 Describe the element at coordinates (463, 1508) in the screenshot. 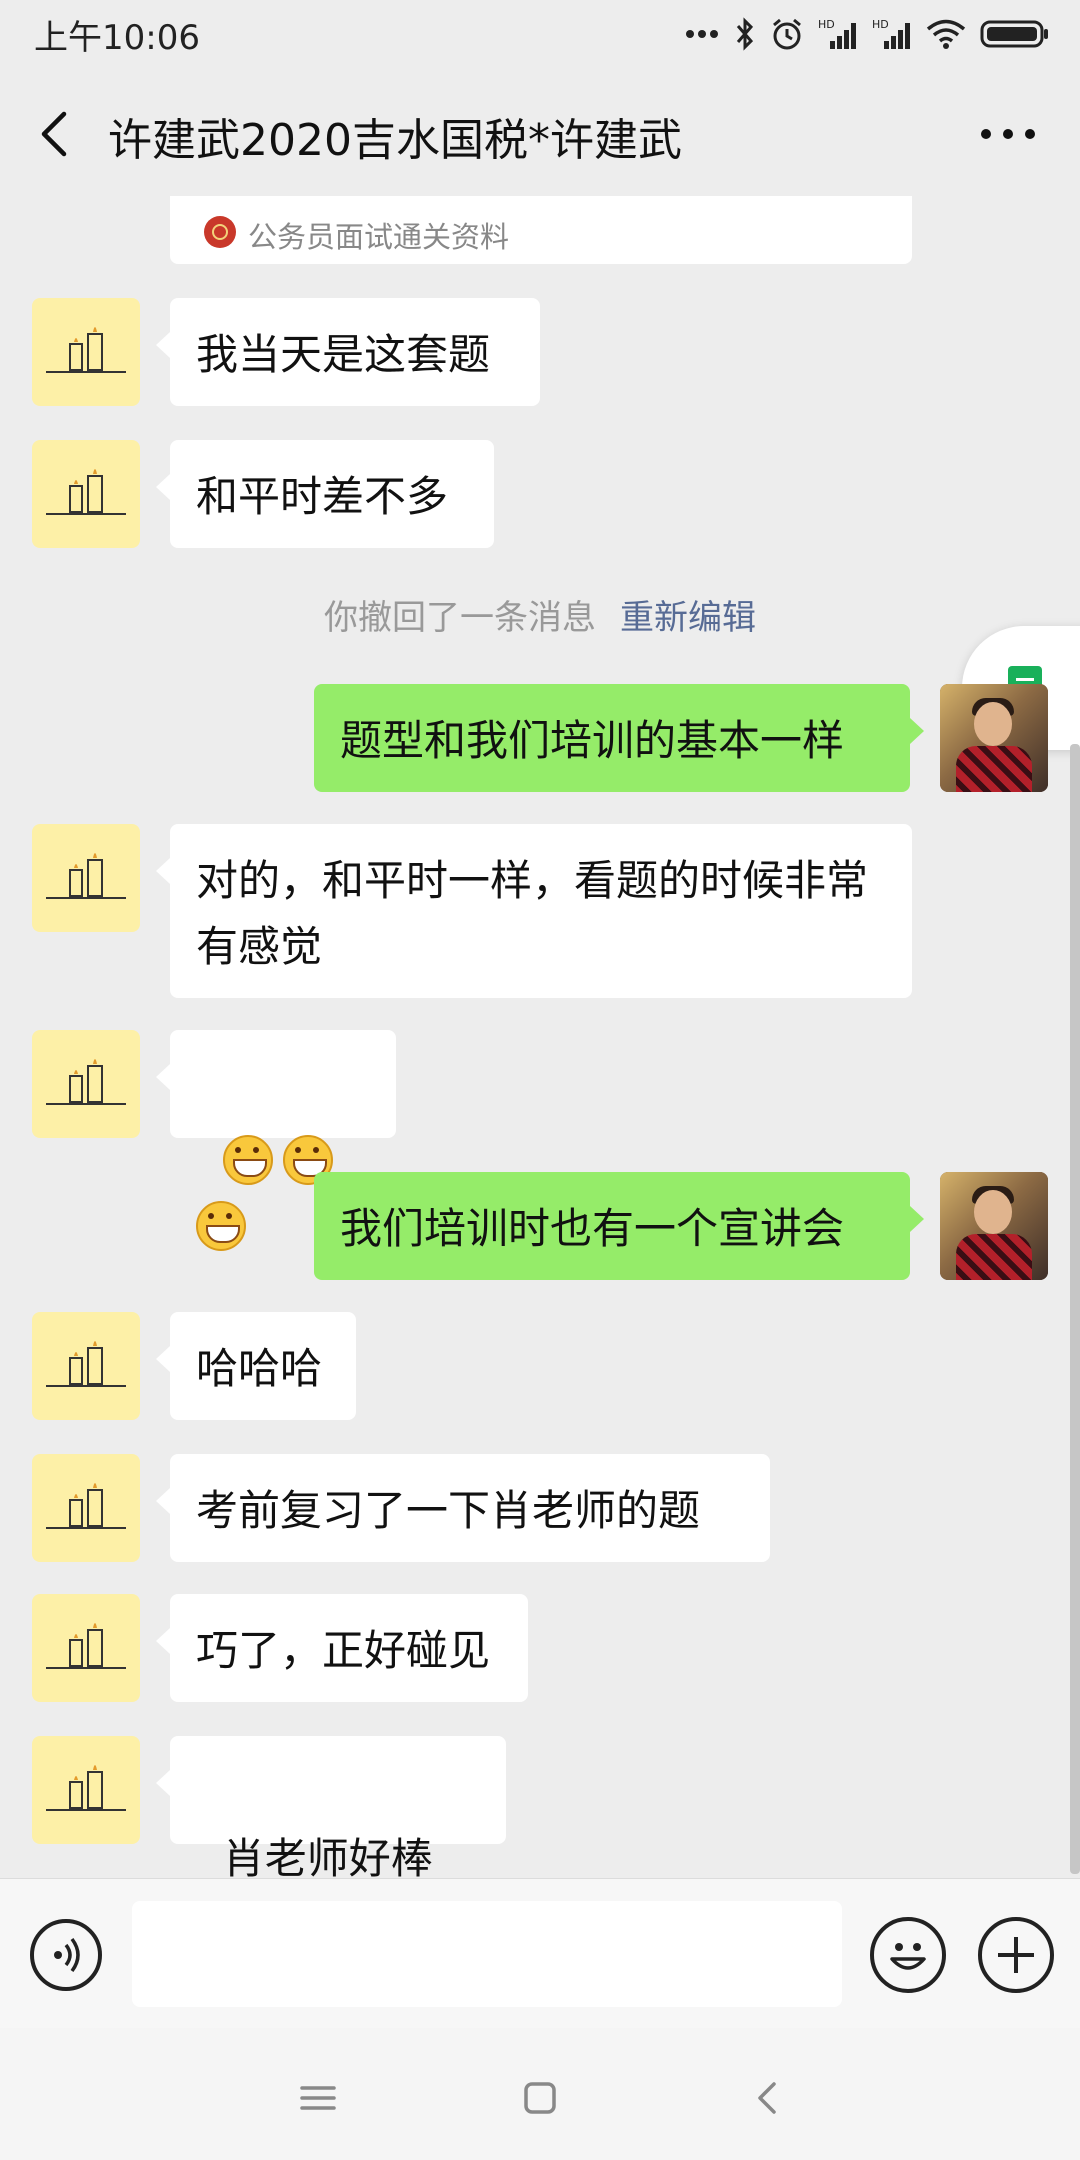

I see `message-bubble: 考前复习了一下肖老师的题` at that location.